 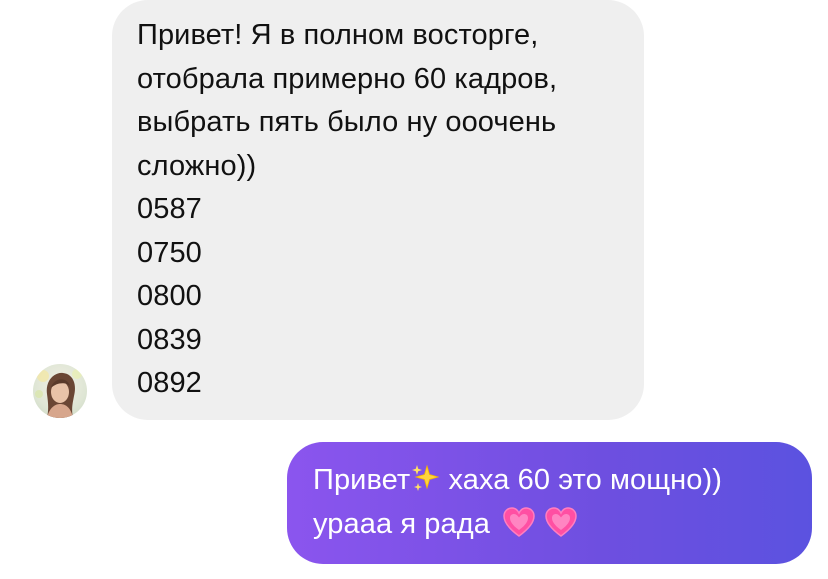 What do you see at coordinates (581, 480) in the screenshot?
I see `reply-text: хаха 60 это мощно))` at bounding box center [581, 480].